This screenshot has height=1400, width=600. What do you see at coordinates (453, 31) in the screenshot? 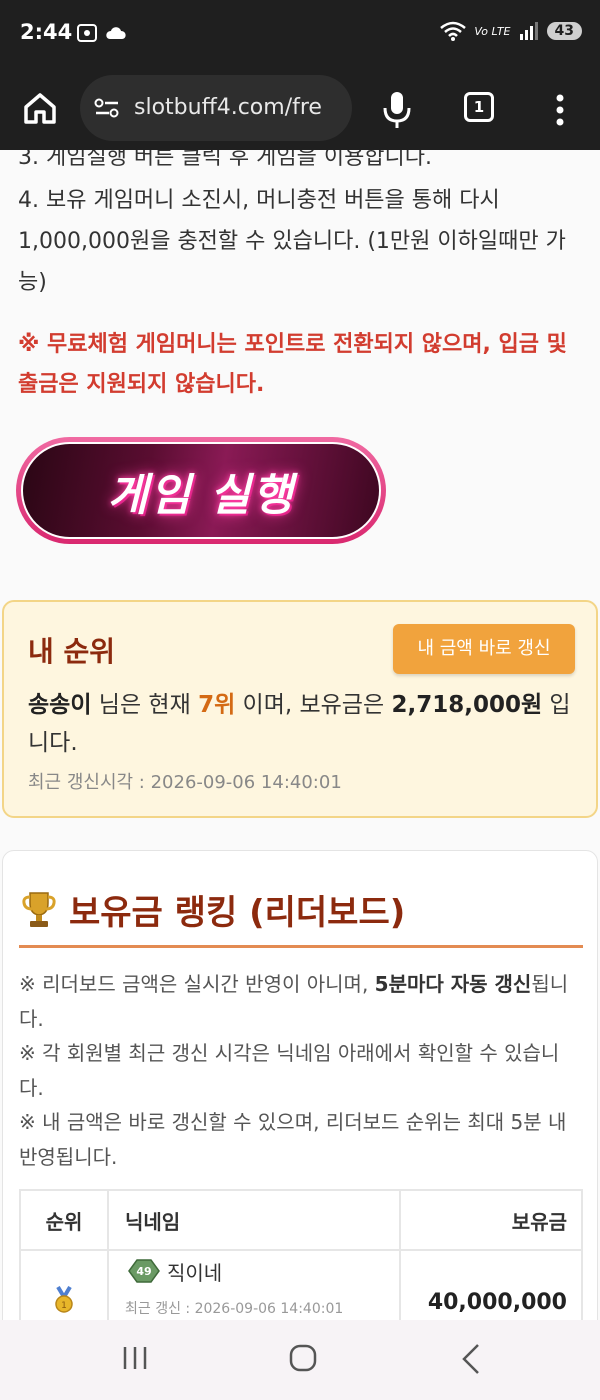
I see `wifi-icon` at bounding box center [453, 31].